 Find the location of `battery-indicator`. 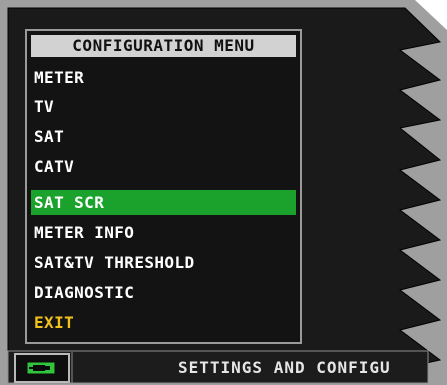

battery-indicator is located at coordinates (42, 368).